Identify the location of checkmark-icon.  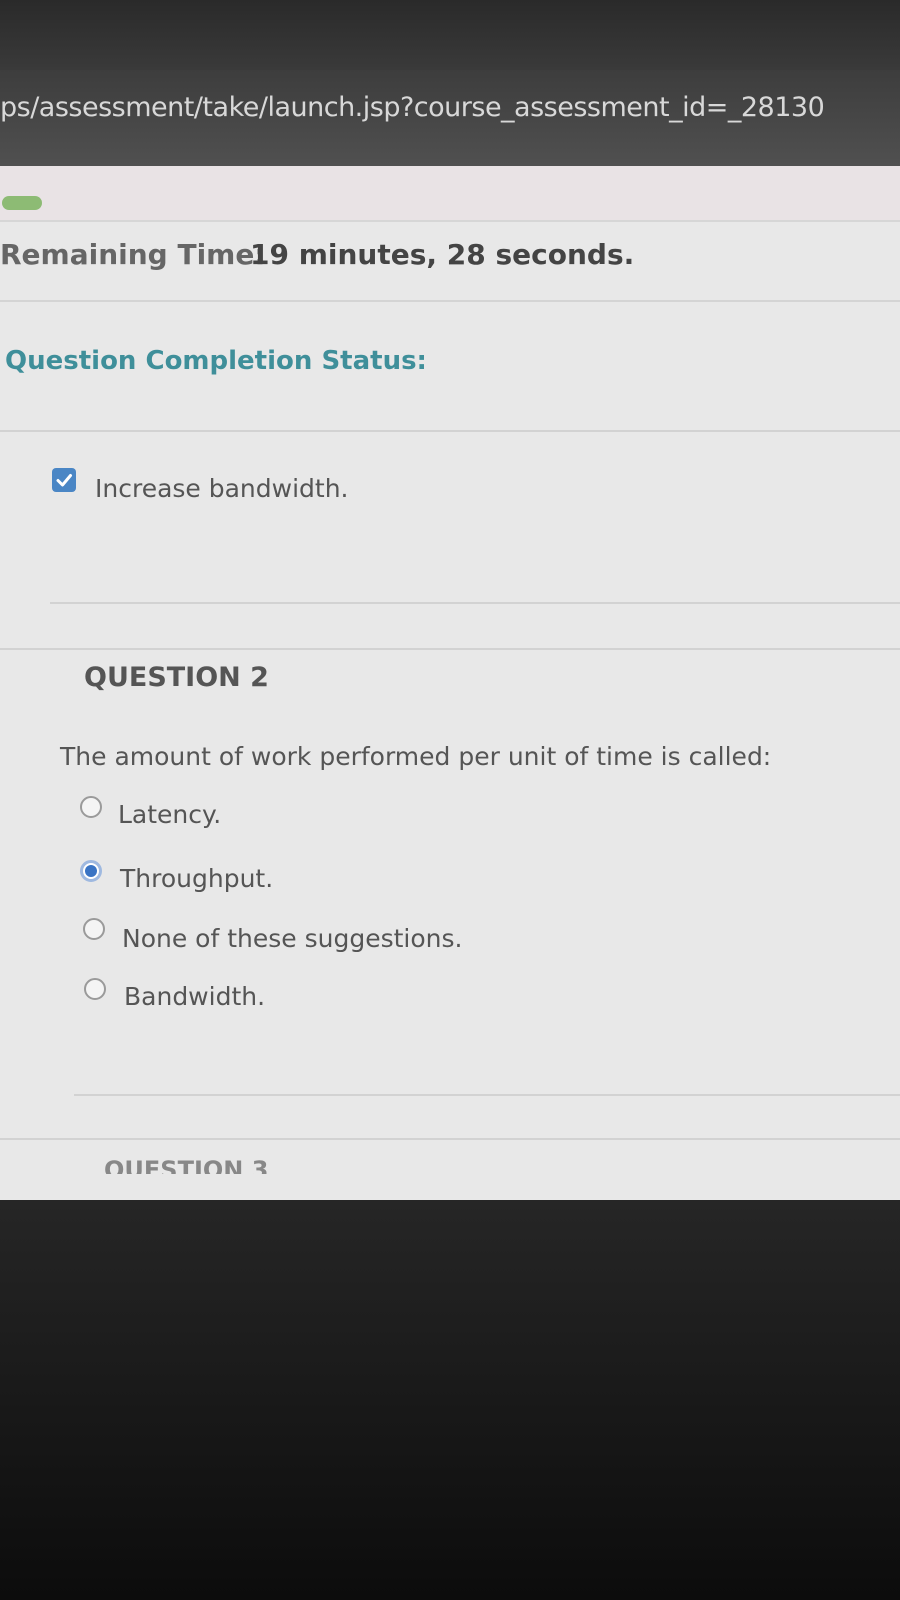
(64, 480).